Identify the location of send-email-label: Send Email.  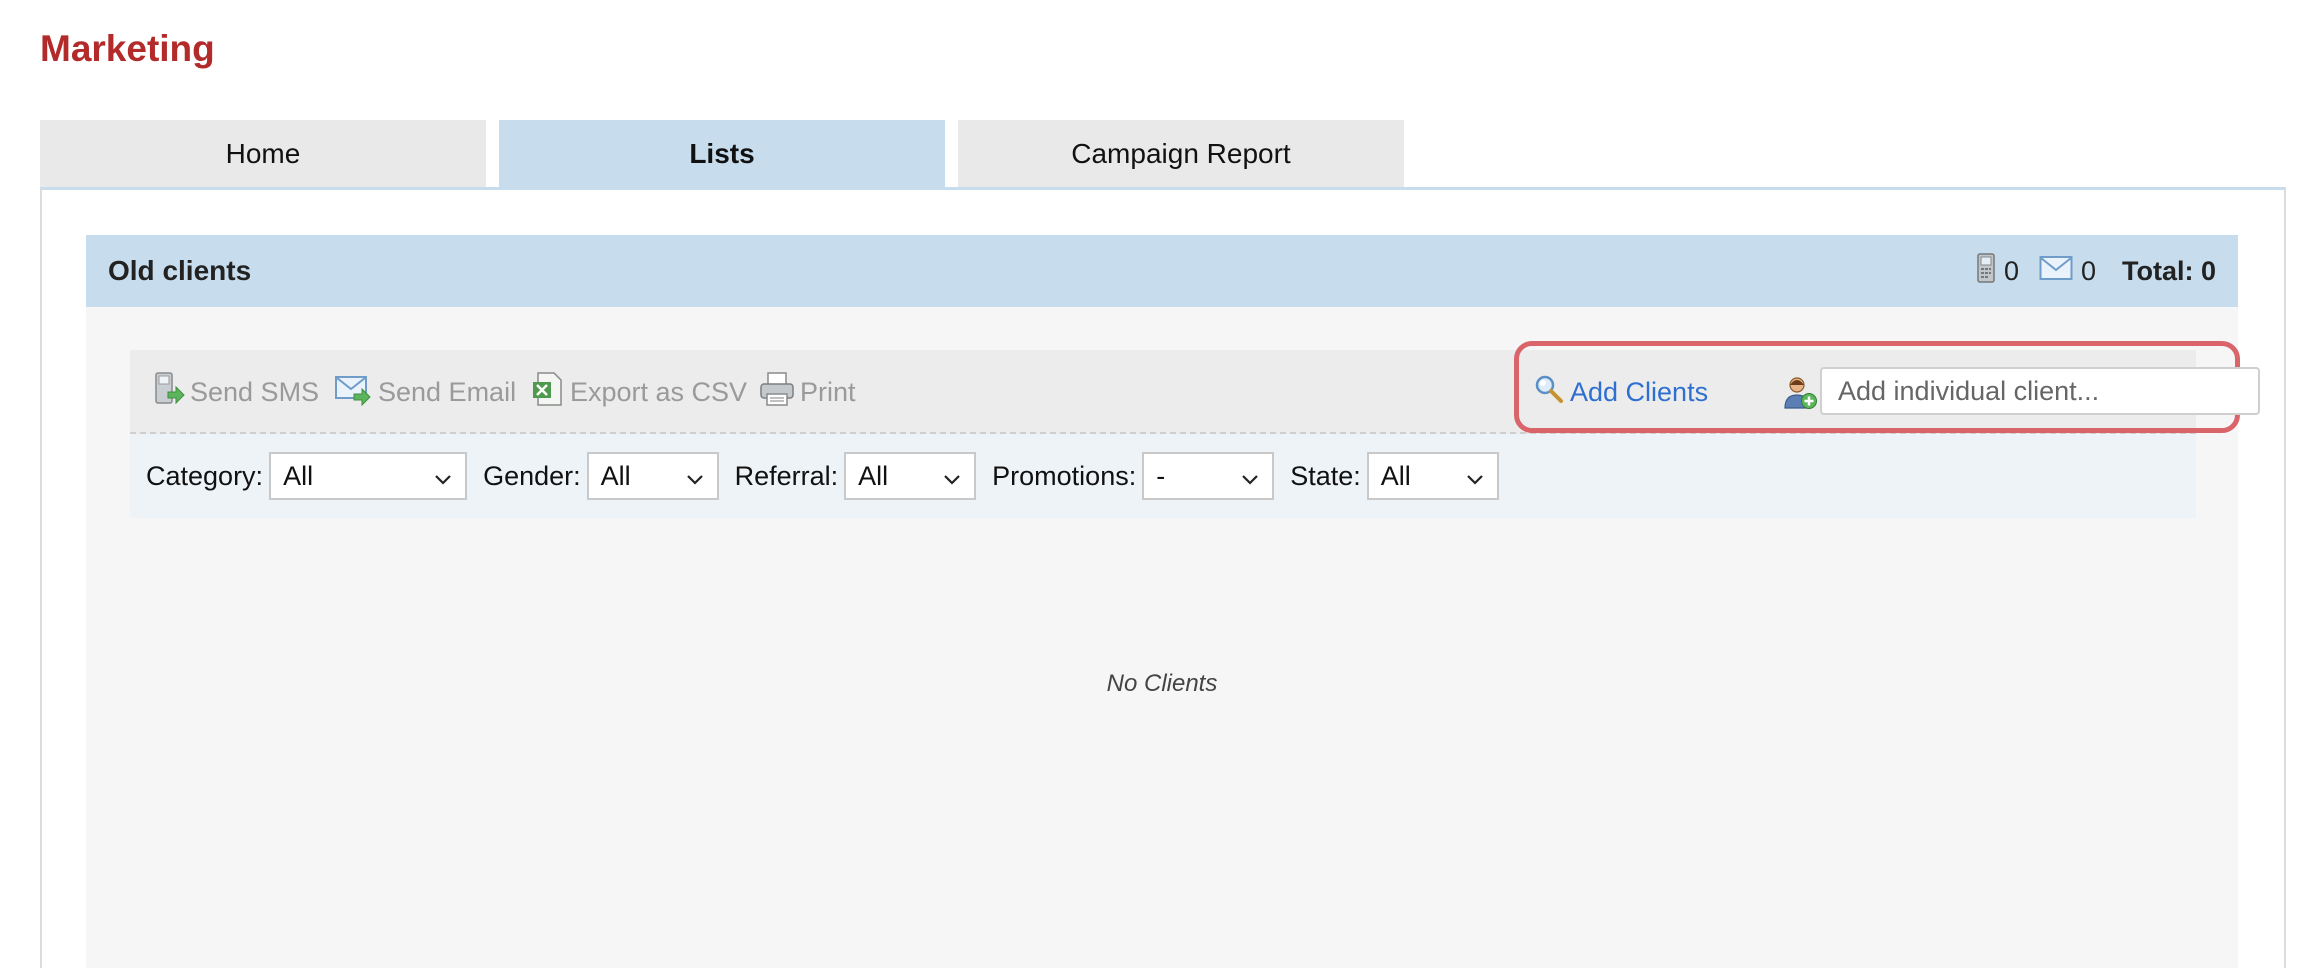
(447, 391).